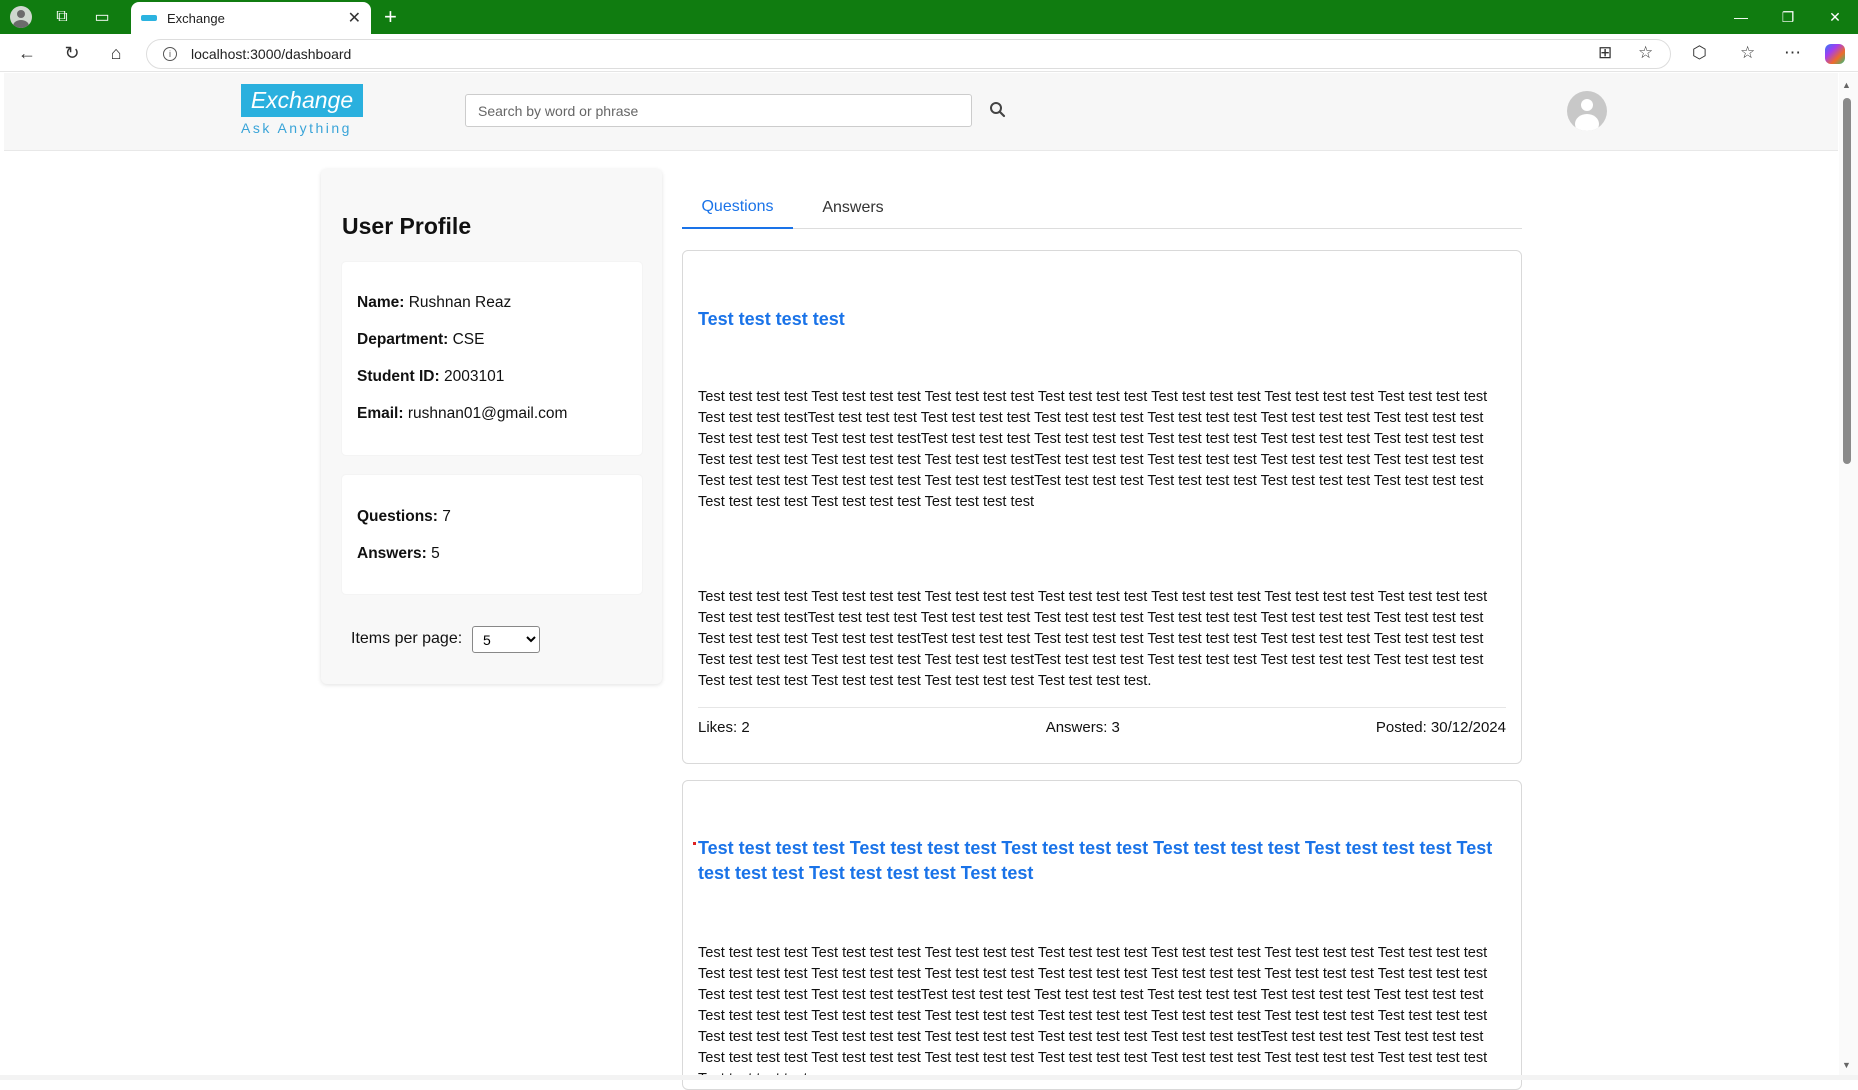 This screenshot has height=1090, width=1858. I want to click on profile-name: Name: Rushnan Reaz, so click(434, 302).